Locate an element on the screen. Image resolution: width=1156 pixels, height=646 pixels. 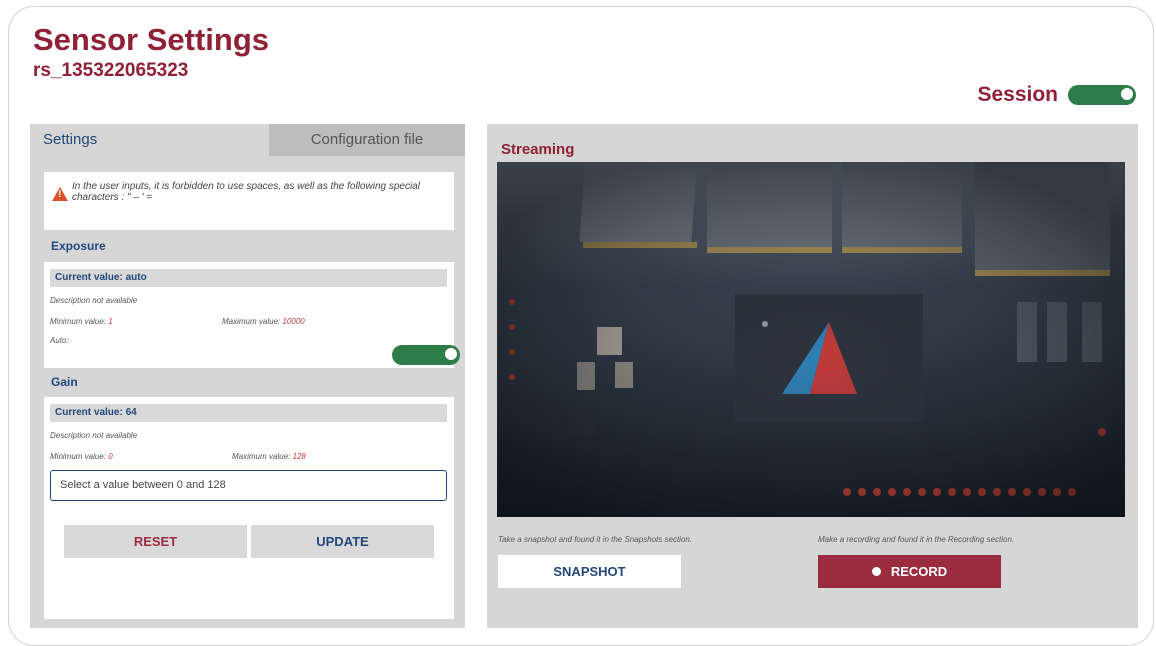
streaming-title: Streaming is located at coordinates (538, 149).